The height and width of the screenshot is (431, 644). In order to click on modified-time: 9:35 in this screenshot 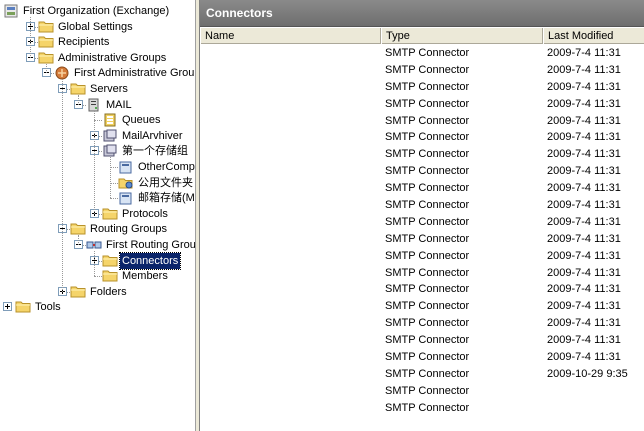, I will do `click(617, 373)`.